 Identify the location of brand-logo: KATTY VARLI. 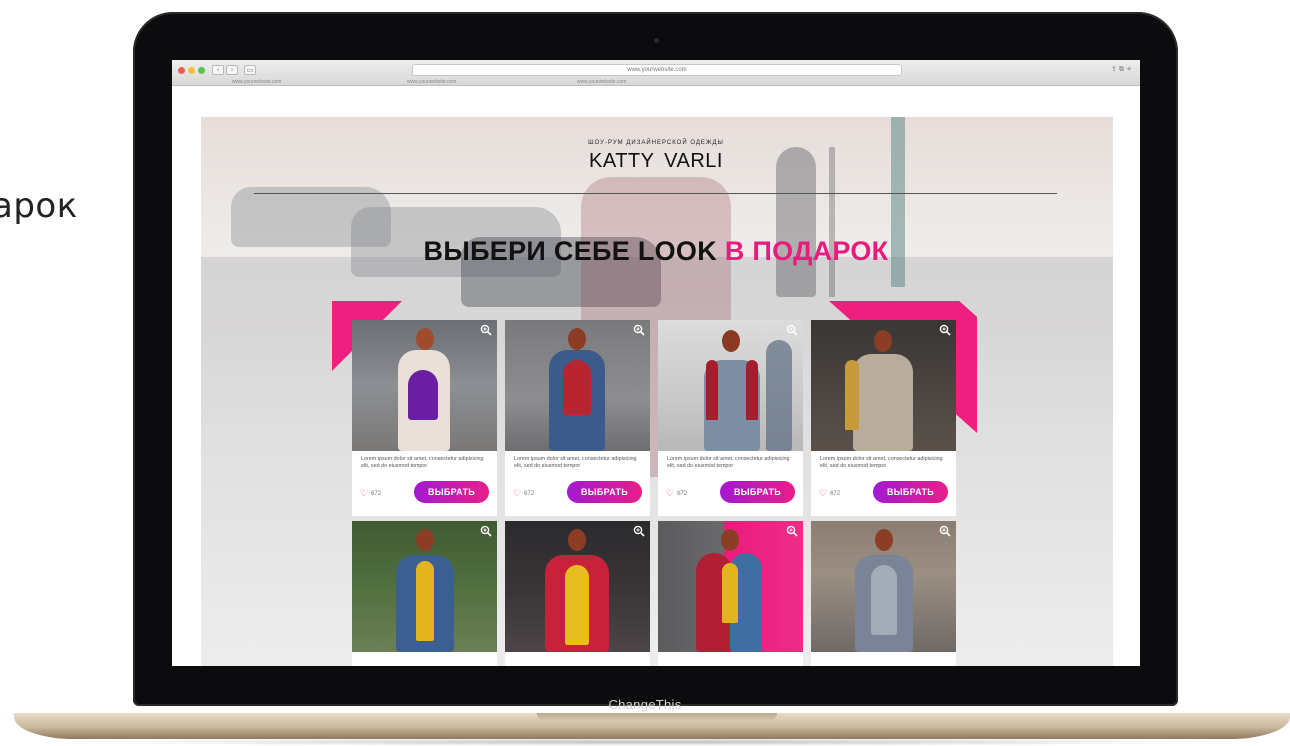
(656, 161).